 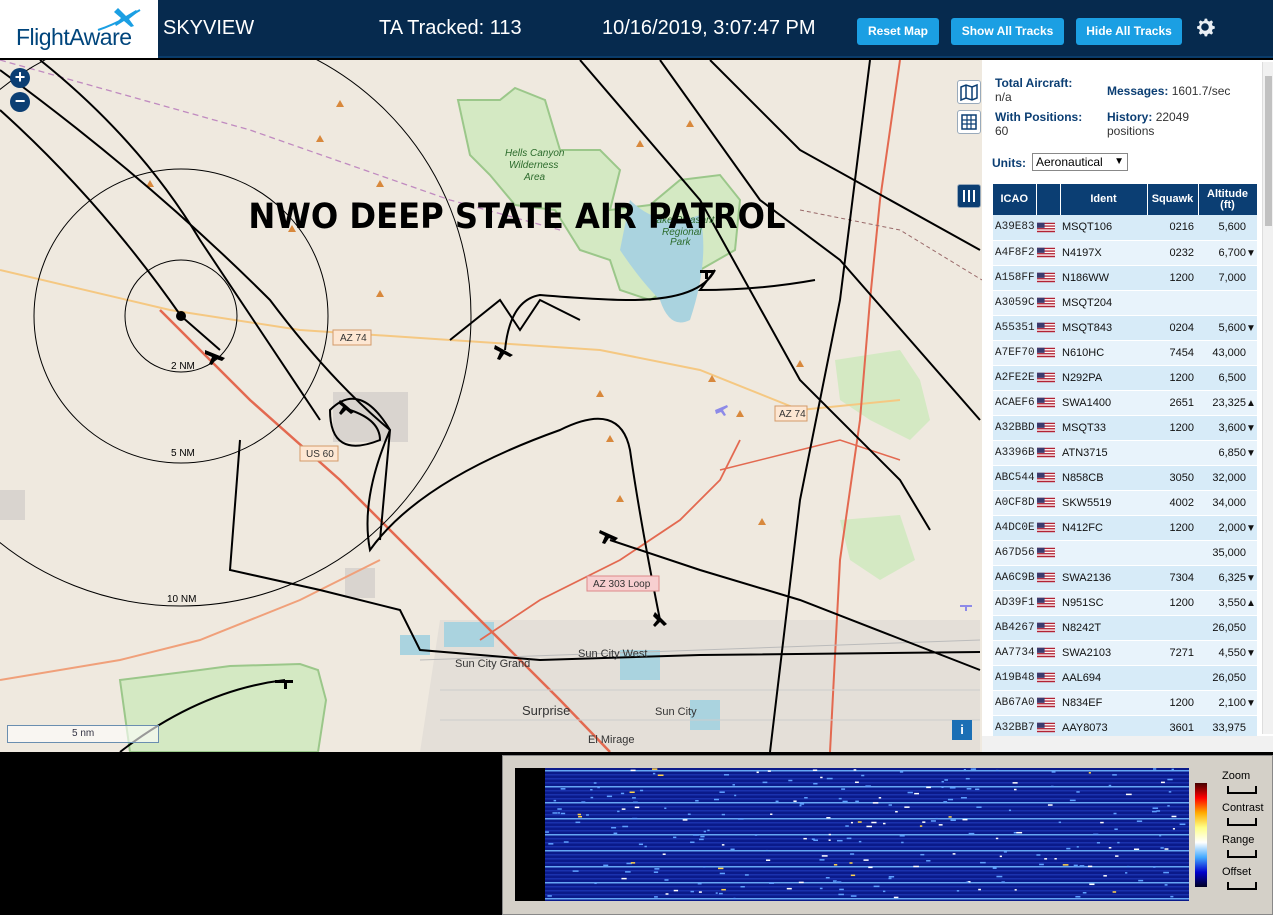 What do you see at coordinates (1227, 353) in the screenshot?
I see `cell-altitude: 43,000` at bounding box center [1227, 353].